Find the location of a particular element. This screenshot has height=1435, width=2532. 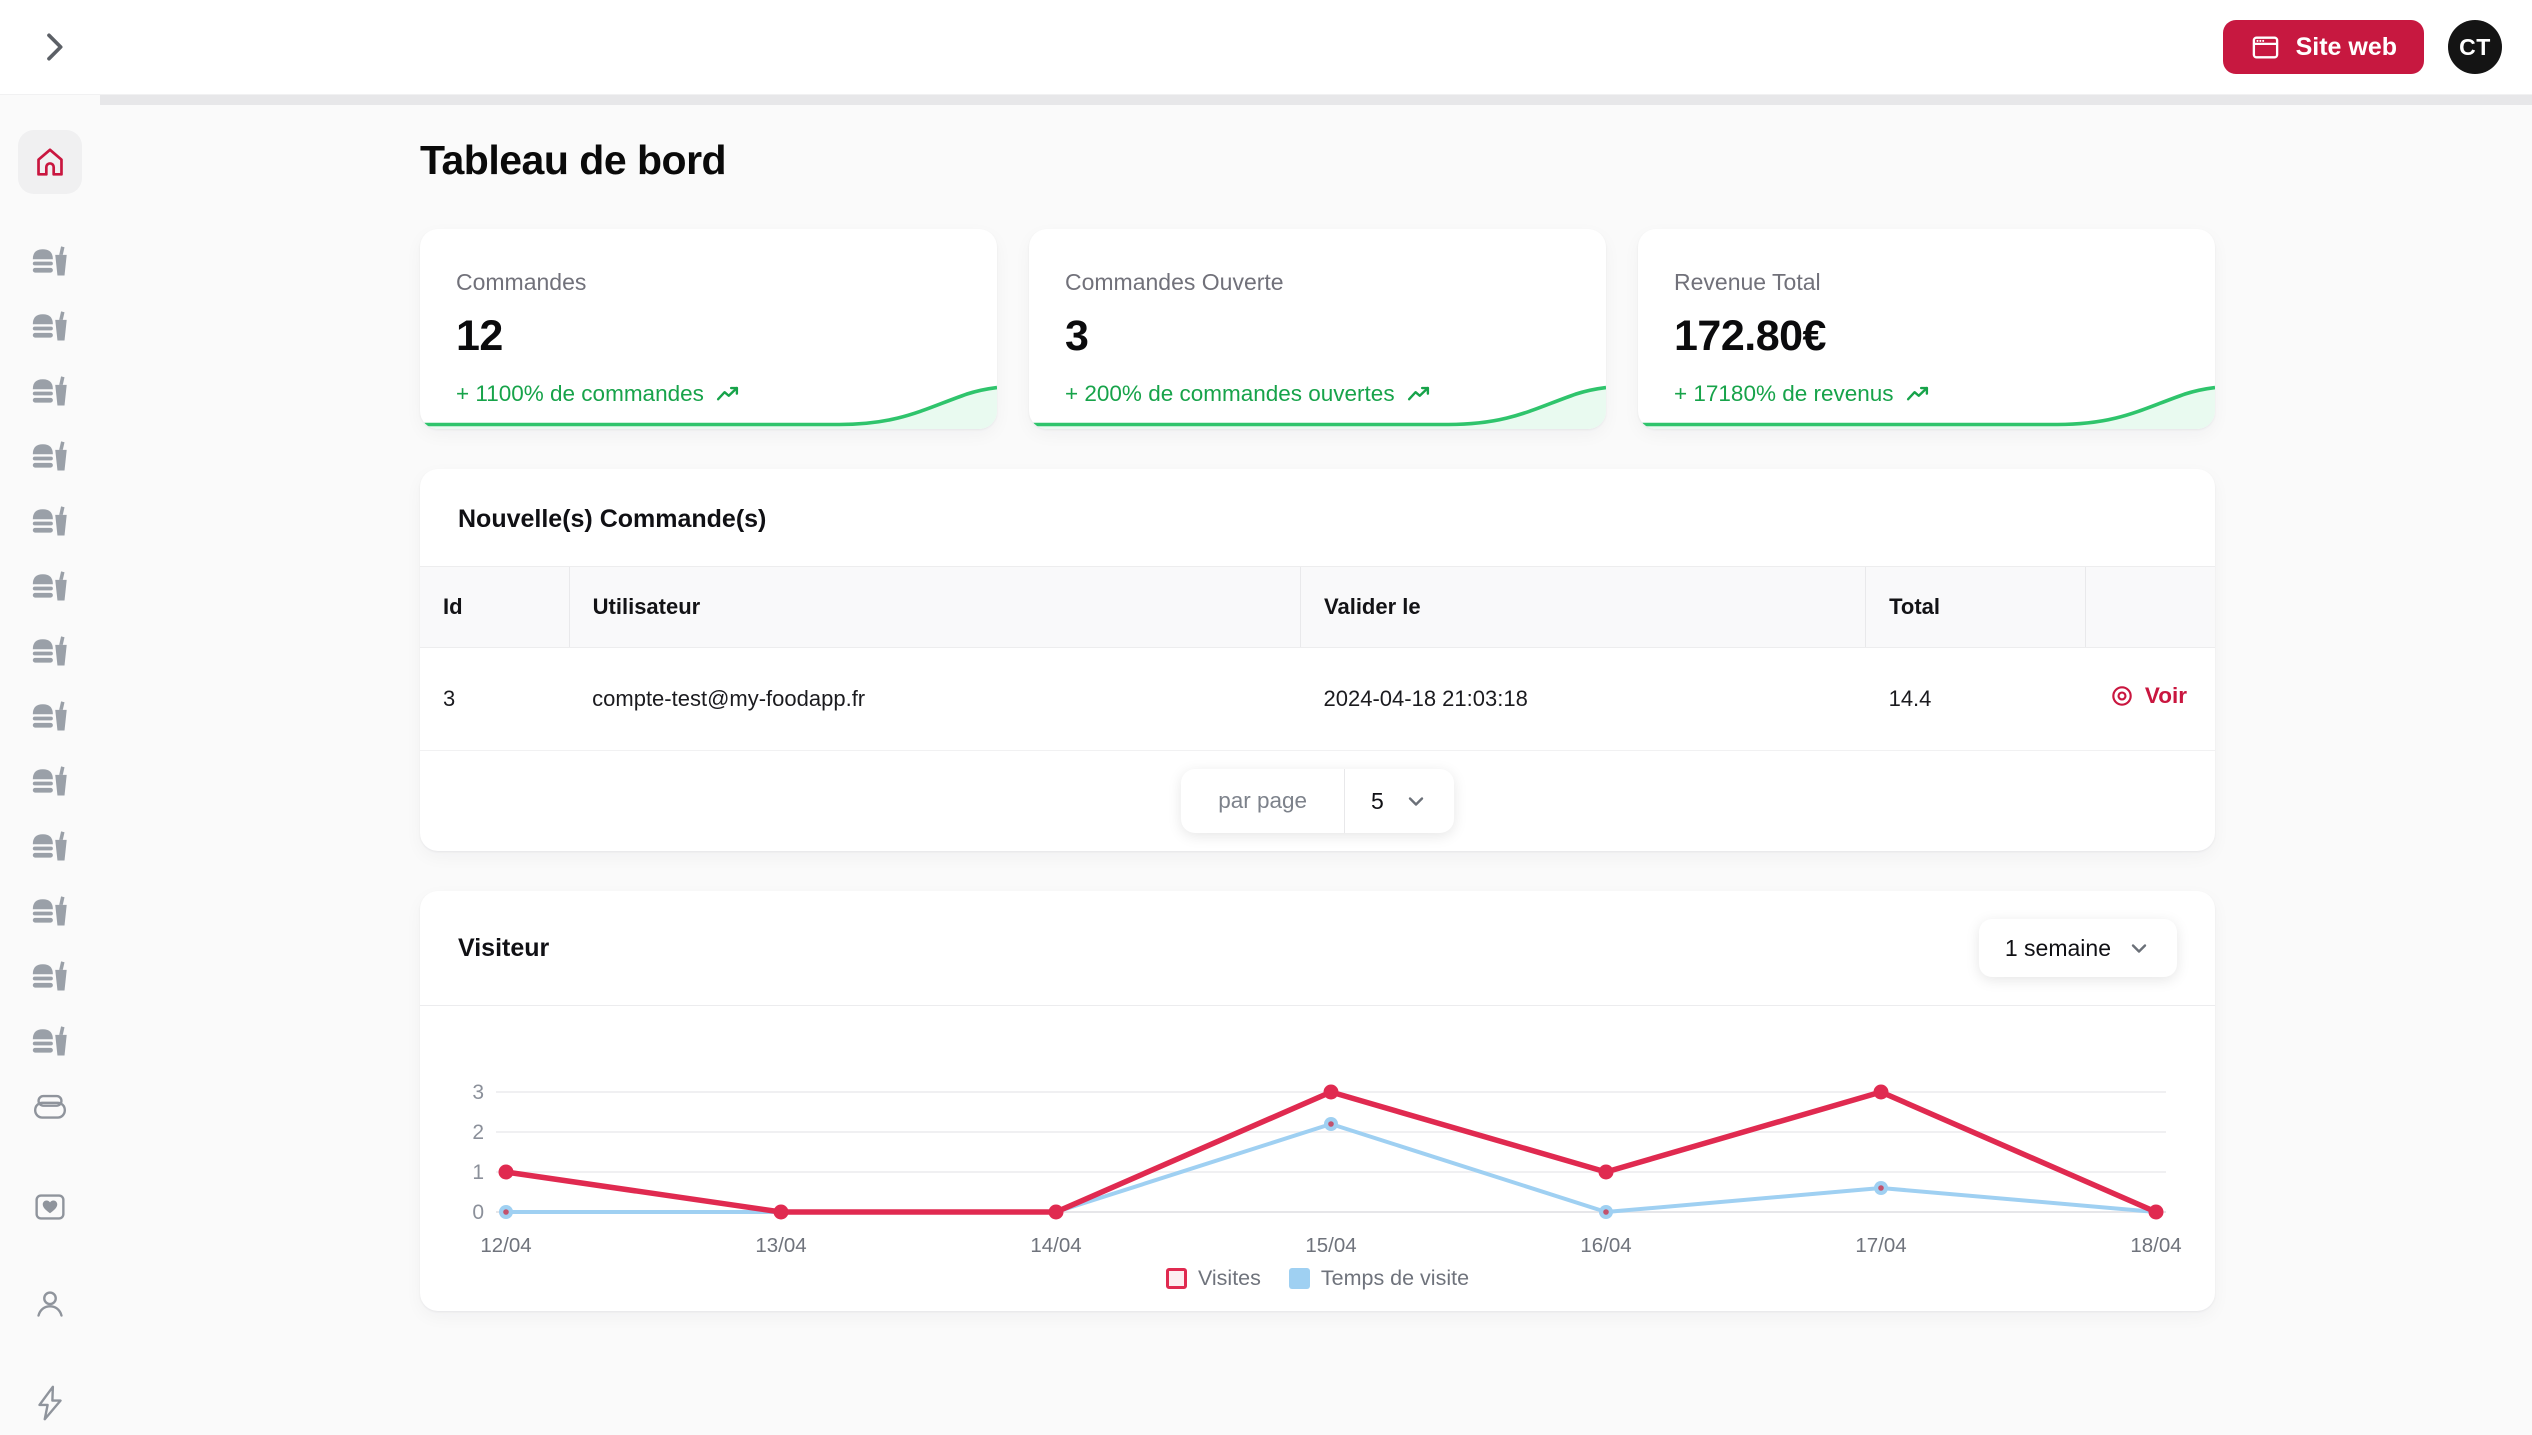

eye-icon is located at coordinates (2122, 696).